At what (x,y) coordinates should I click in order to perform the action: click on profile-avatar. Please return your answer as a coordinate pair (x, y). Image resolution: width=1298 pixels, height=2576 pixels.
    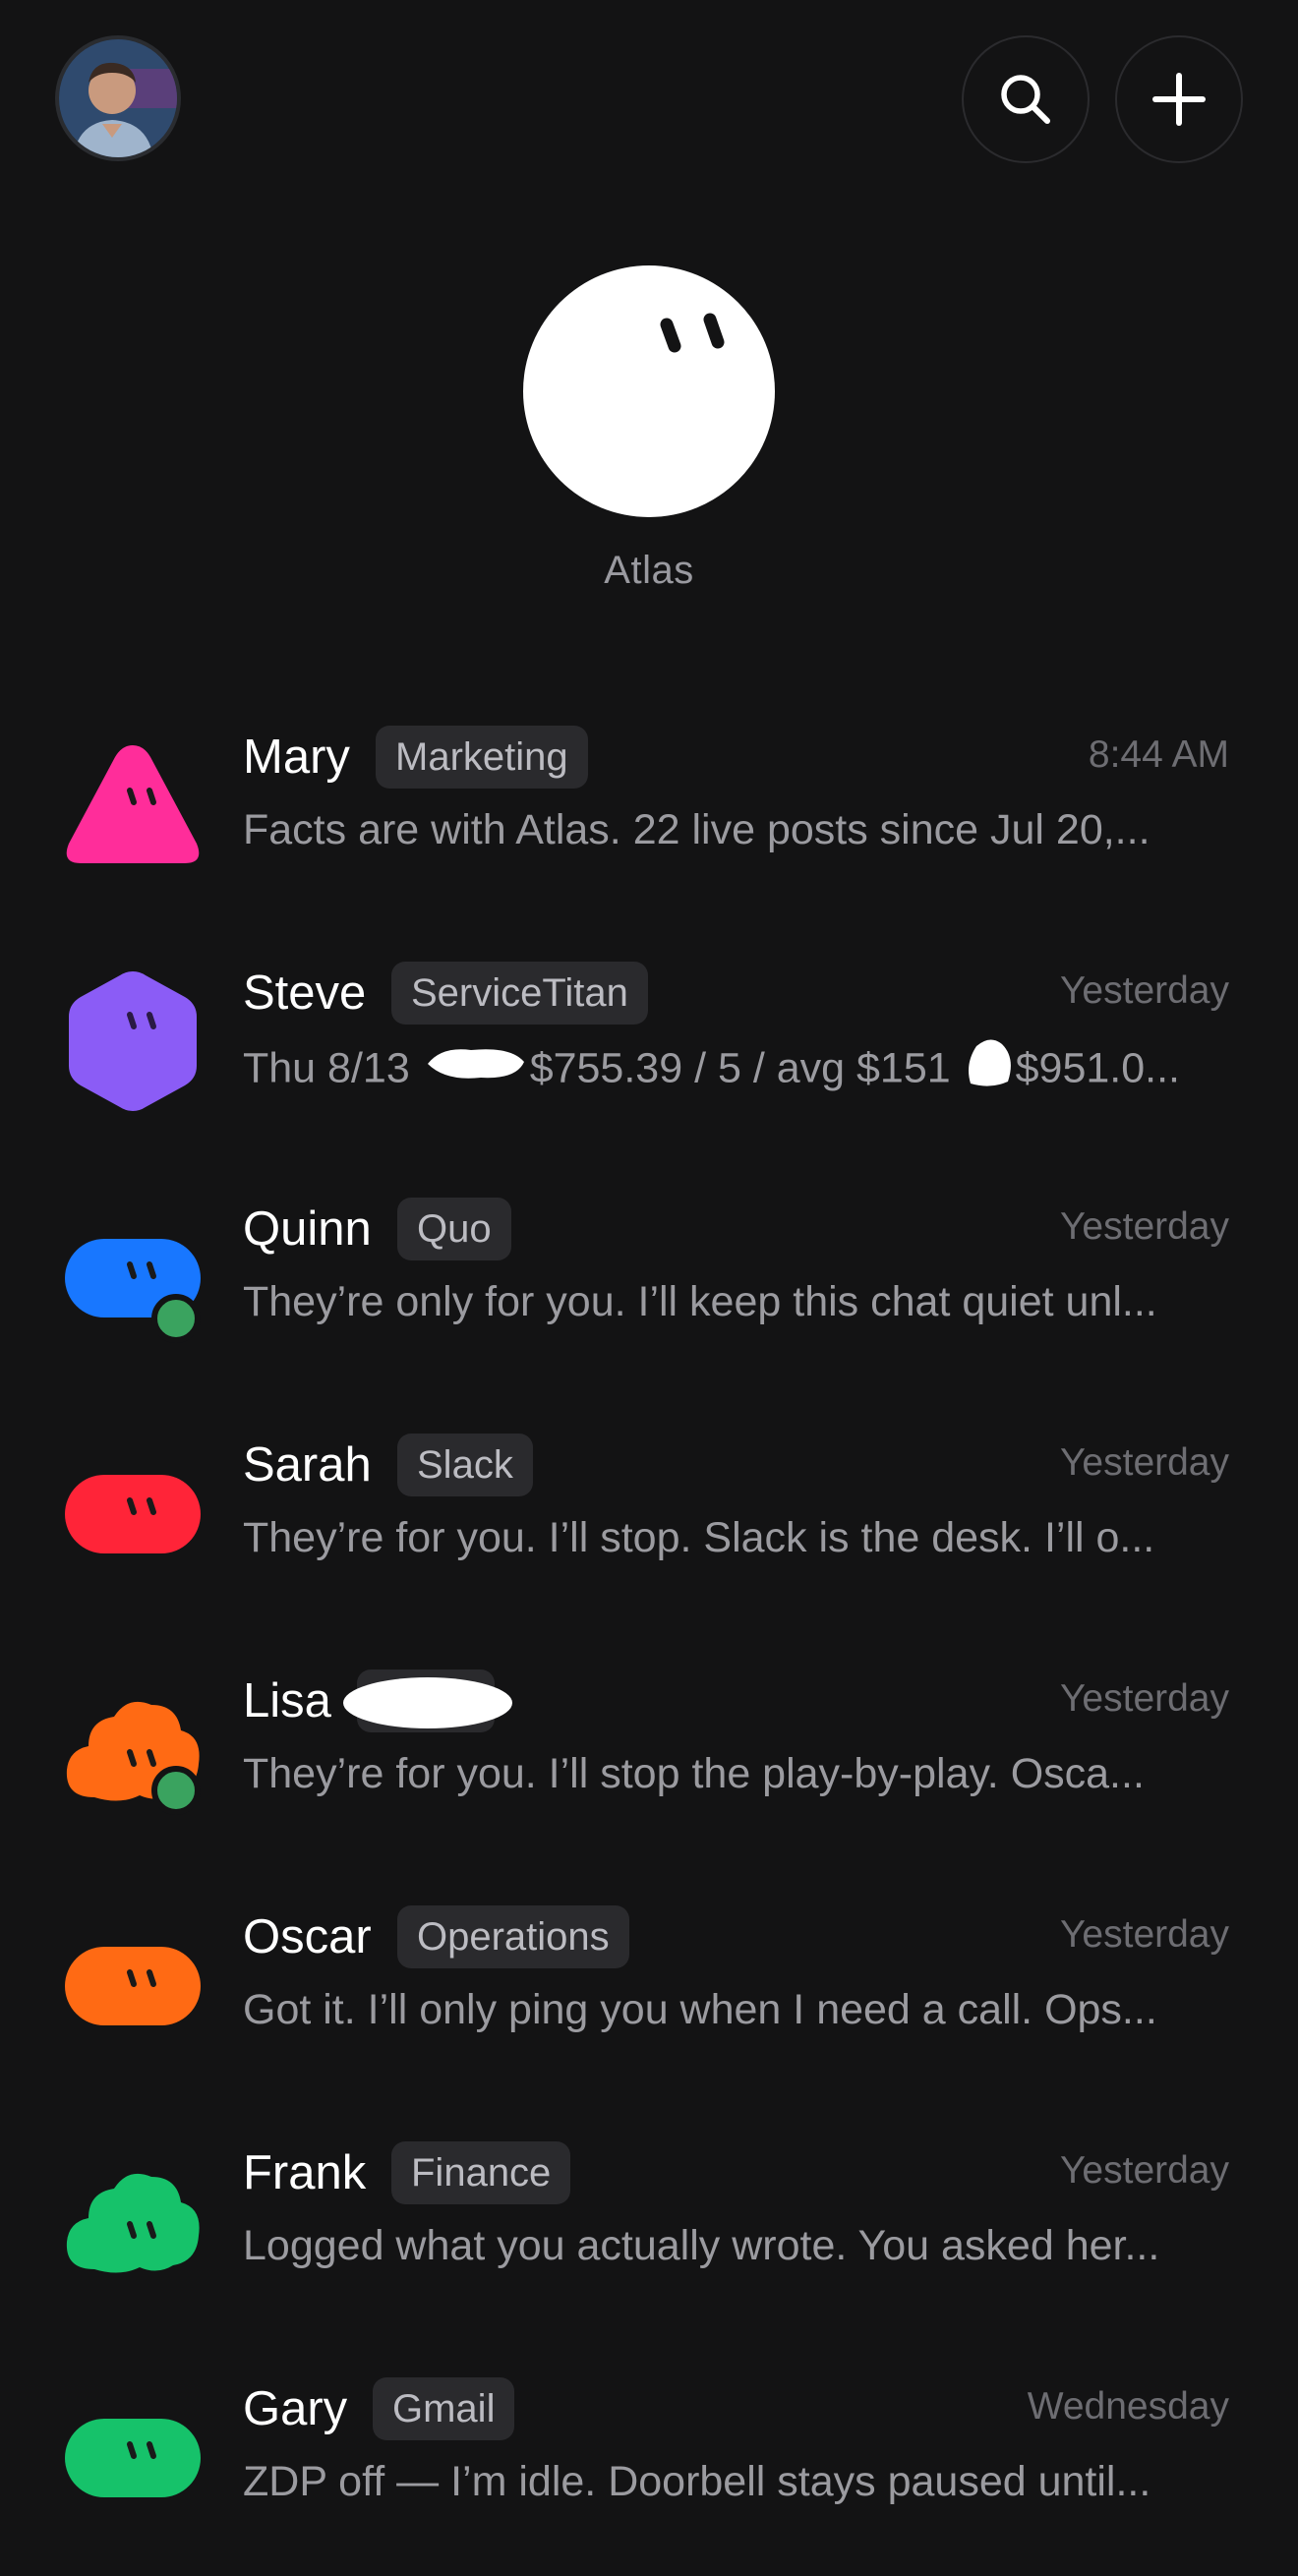
    Looking at the image, I should click on (118, 98).